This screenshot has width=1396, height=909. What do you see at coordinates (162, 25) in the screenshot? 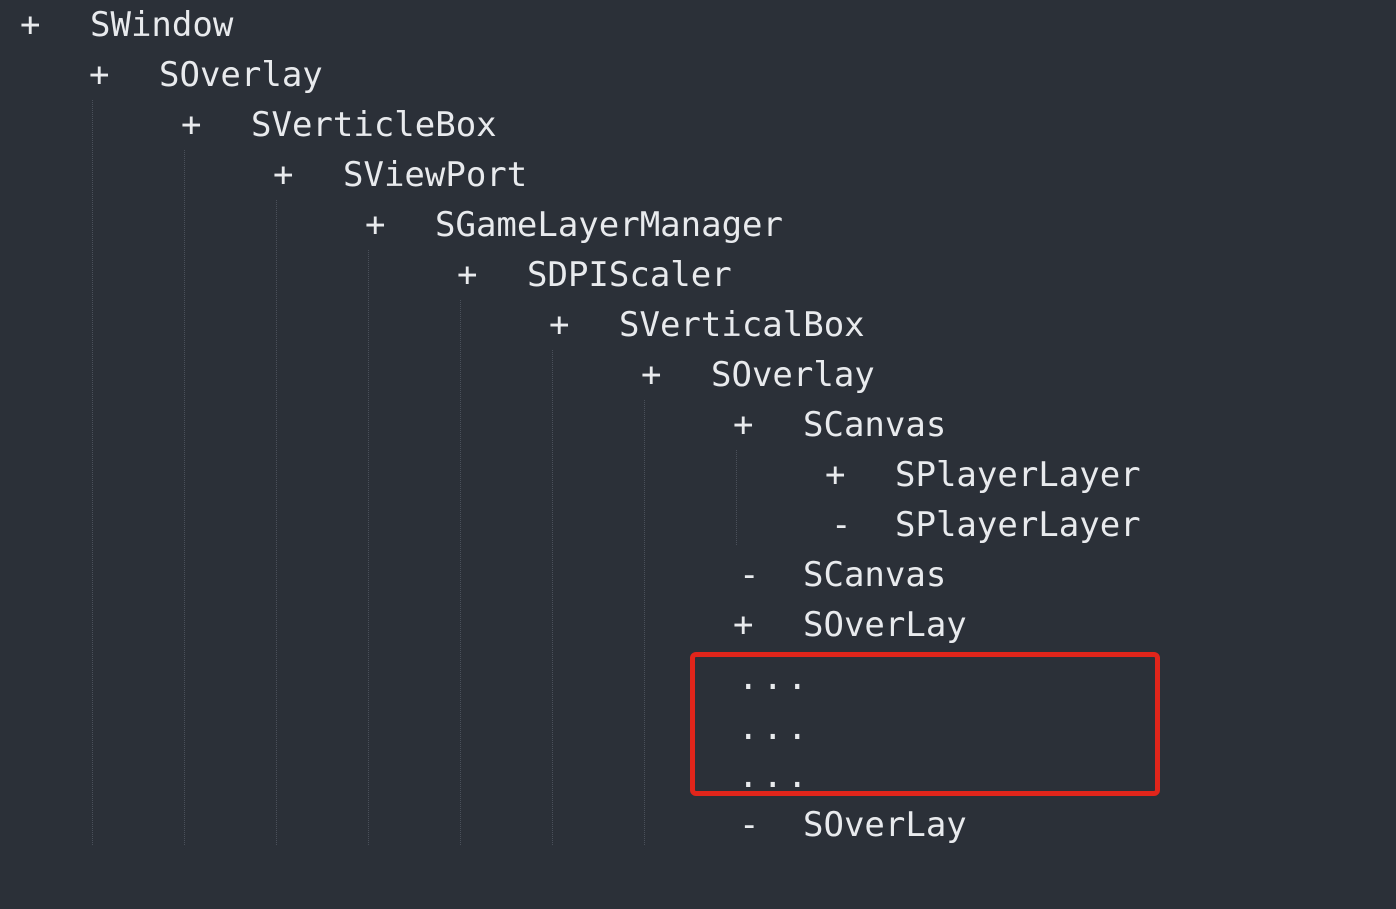
I see `tree-node-label: SWindow` at bounding box center [162, 25].